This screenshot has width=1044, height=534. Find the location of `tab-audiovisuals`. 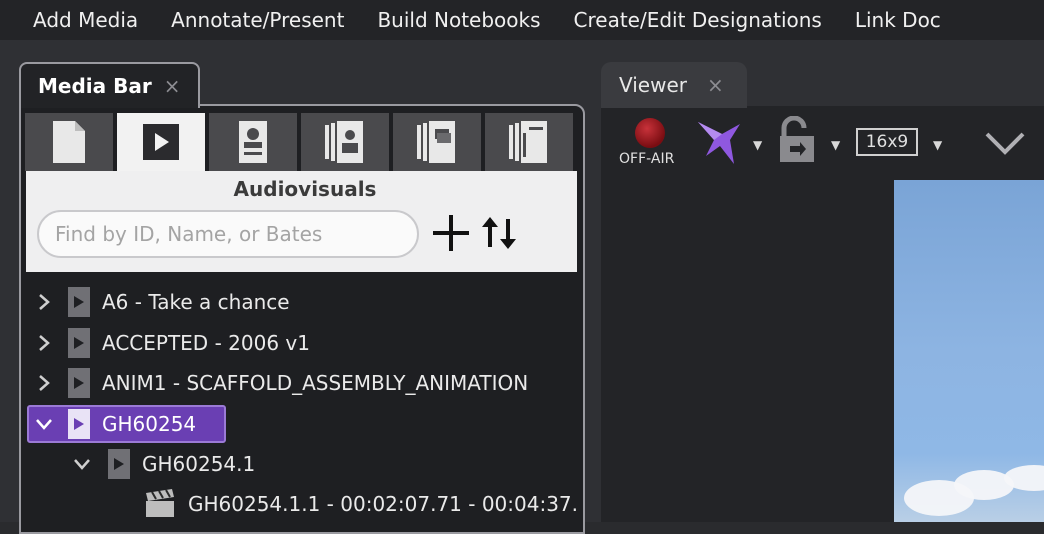

tab-audiovisuals is located at coordinates (161, 142).